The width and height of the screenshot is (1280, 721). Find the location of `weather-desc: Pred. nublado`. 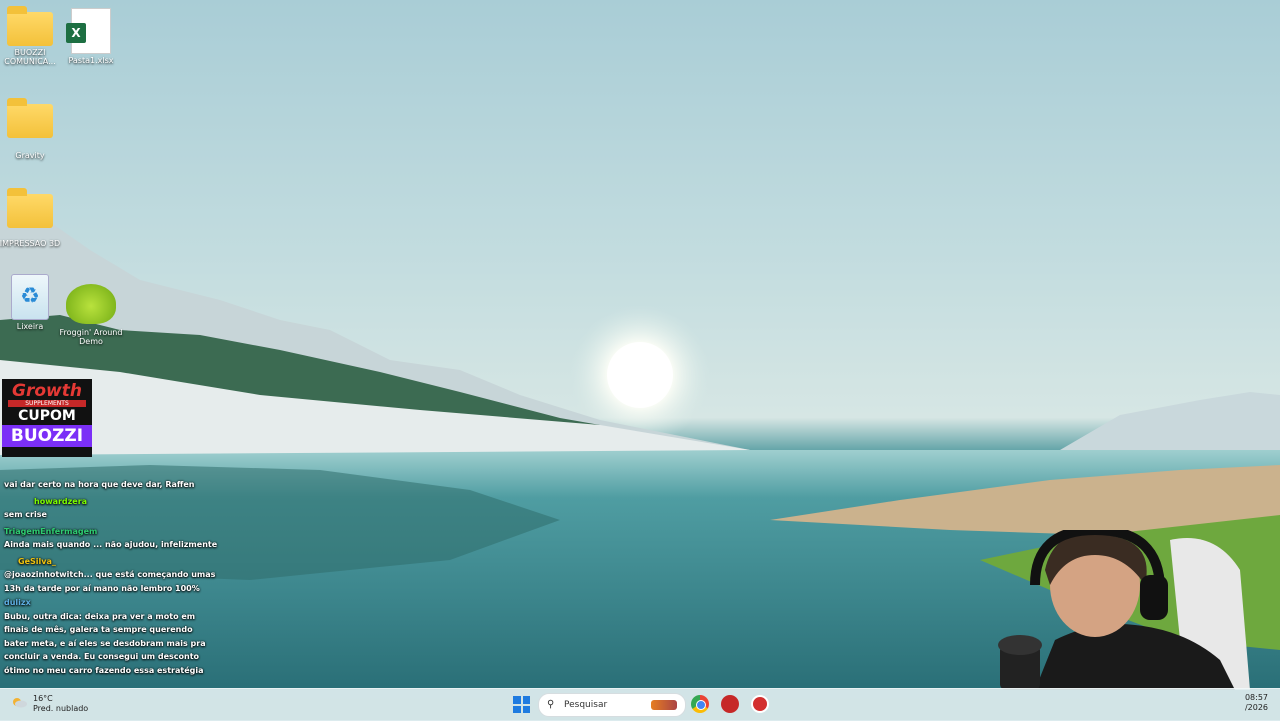

weather-desc: Pred. nublado is located at coordinates (61, 708).